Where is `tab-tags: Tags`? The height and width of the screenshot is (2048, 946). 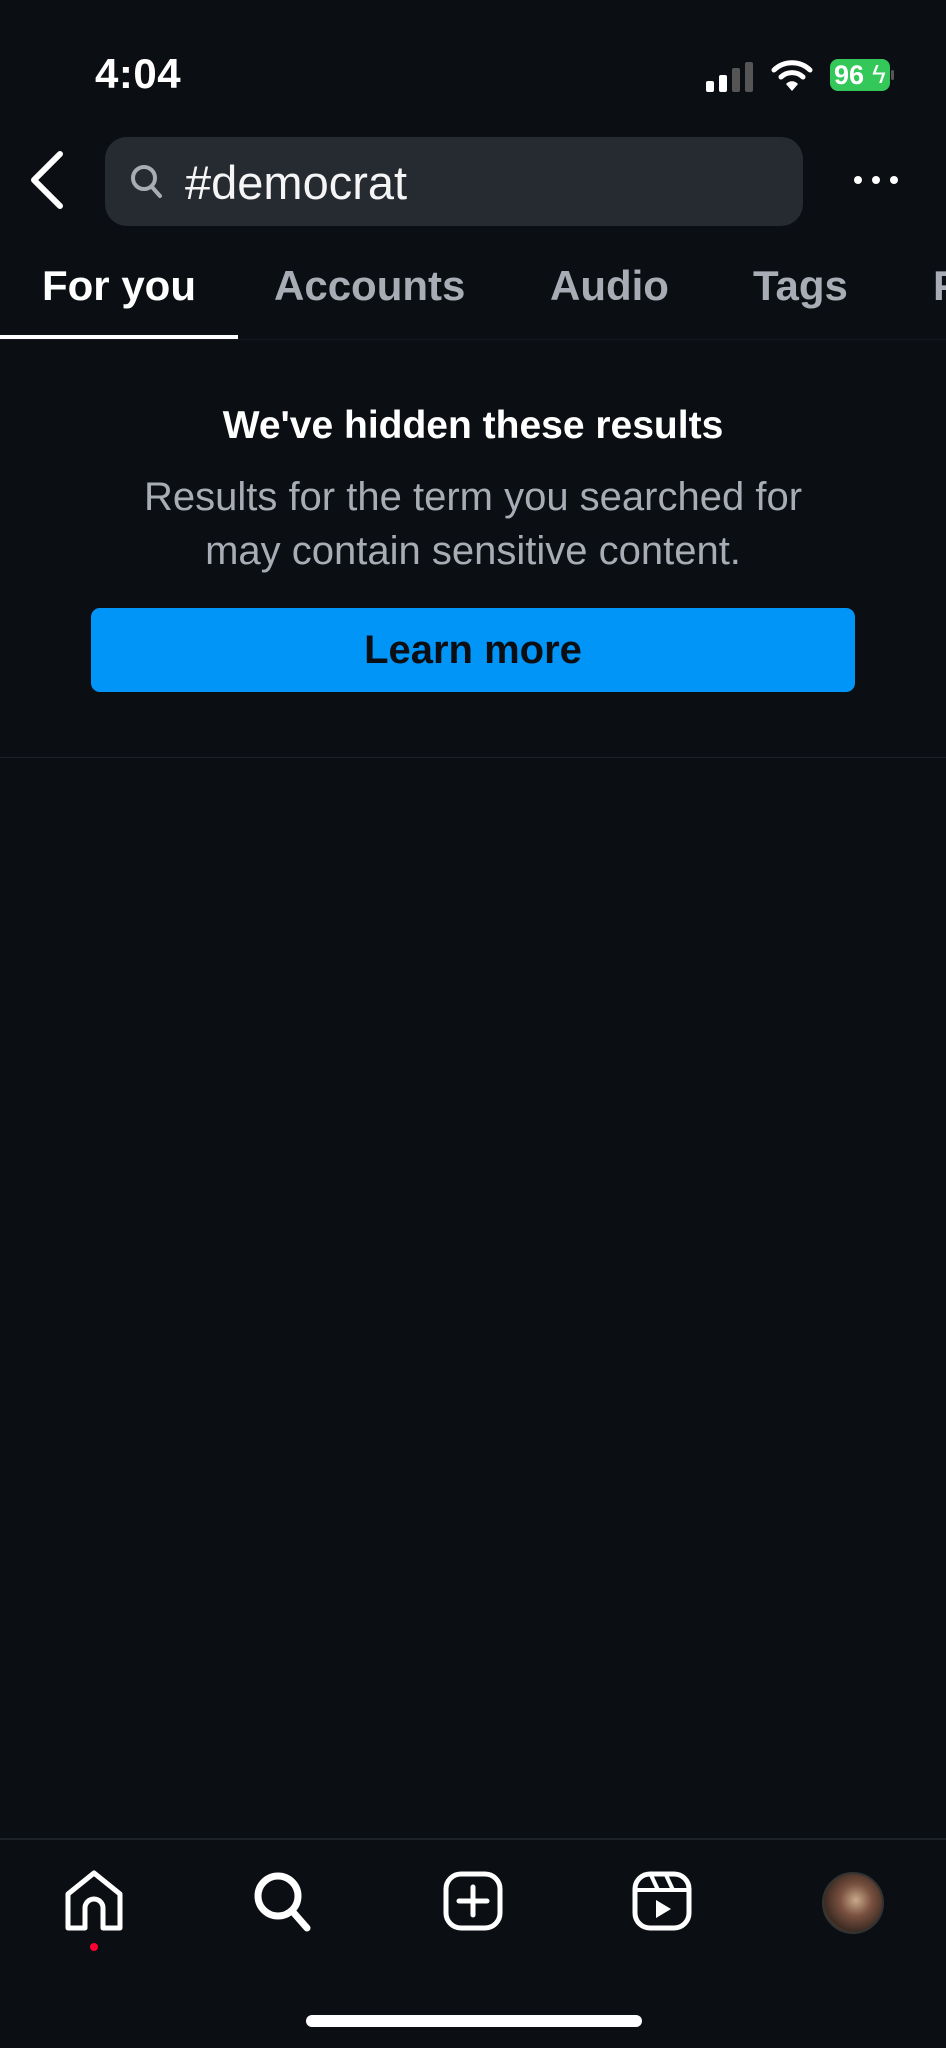
tab-tags: Tags is located at coordinates (800, 286).